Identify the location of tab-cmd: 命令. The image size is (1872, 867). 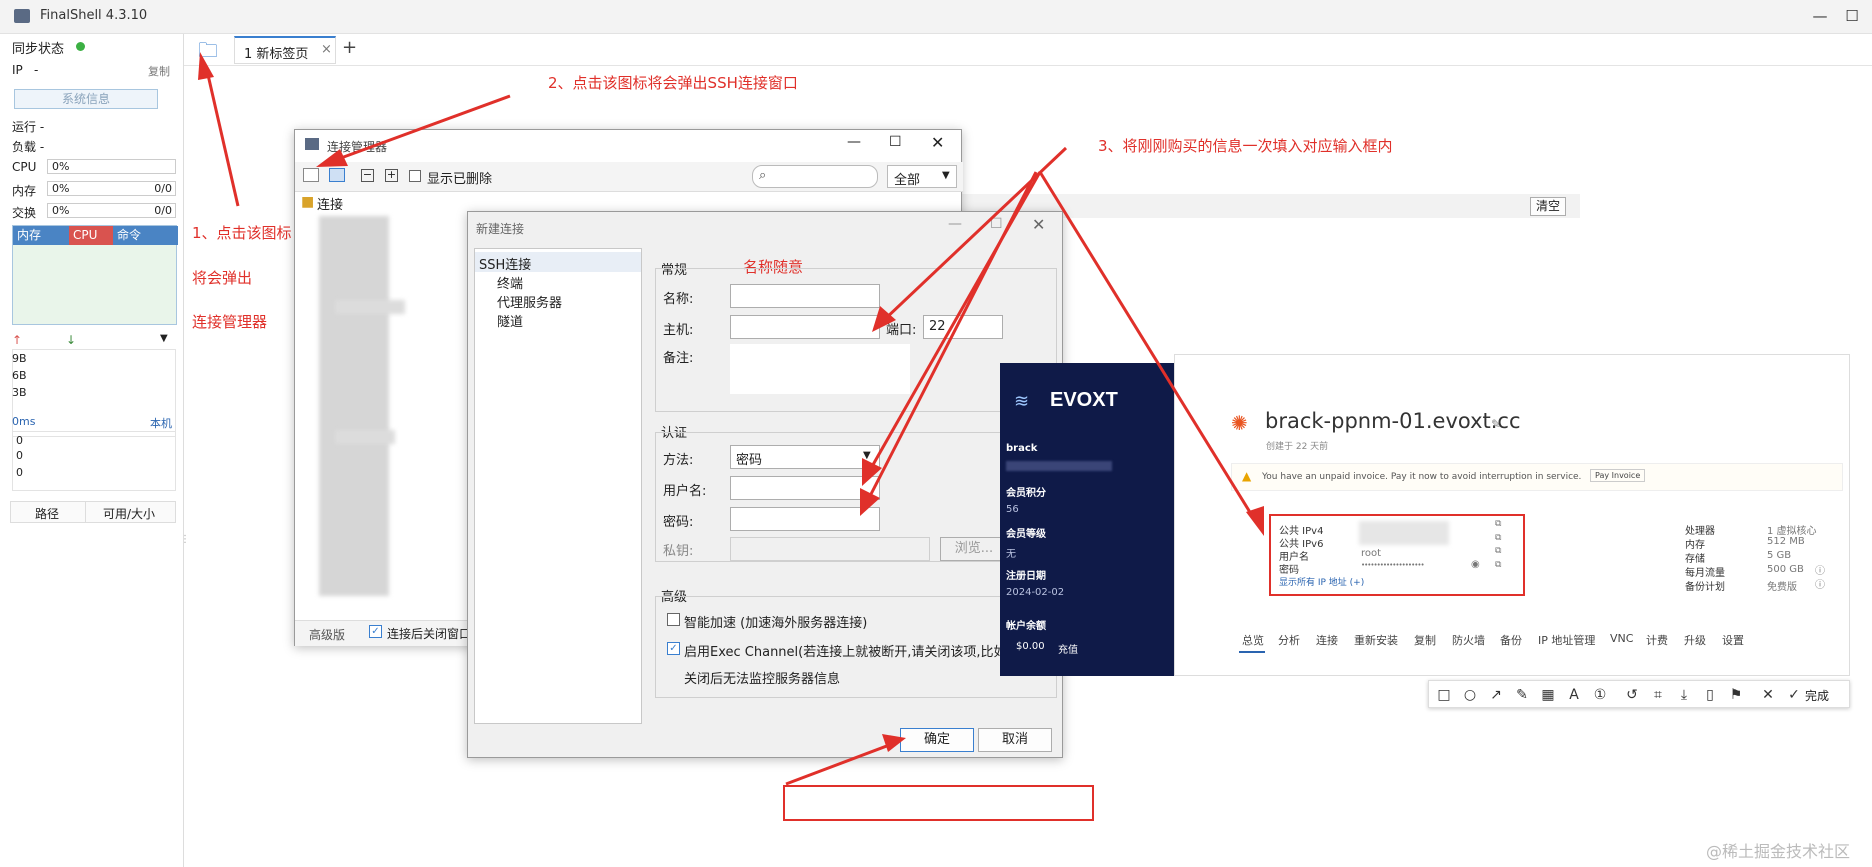
(145, 235).